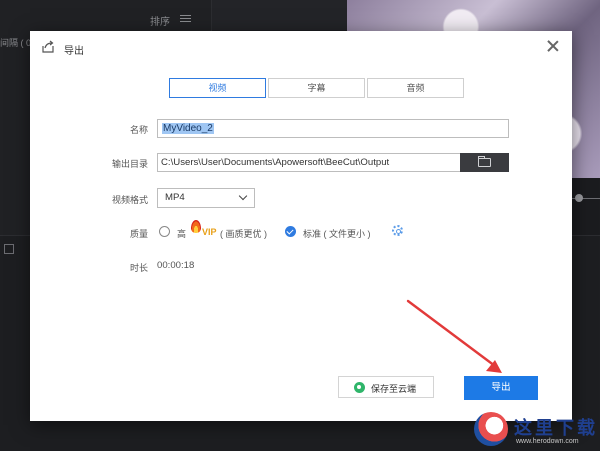 The width and height of the screenshot is (600, 451). Describe the element at coordinates (74, 51) in the screenshot. I see `dialog-title: 导出` at that location.